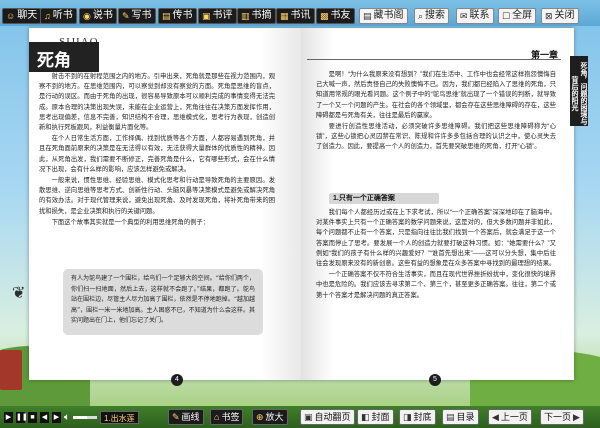 The image size is (600, 428). Describe the element at coordinates (295, 16) in the screenshot. I see `book-news-button: ▦ 书讯` at that location.